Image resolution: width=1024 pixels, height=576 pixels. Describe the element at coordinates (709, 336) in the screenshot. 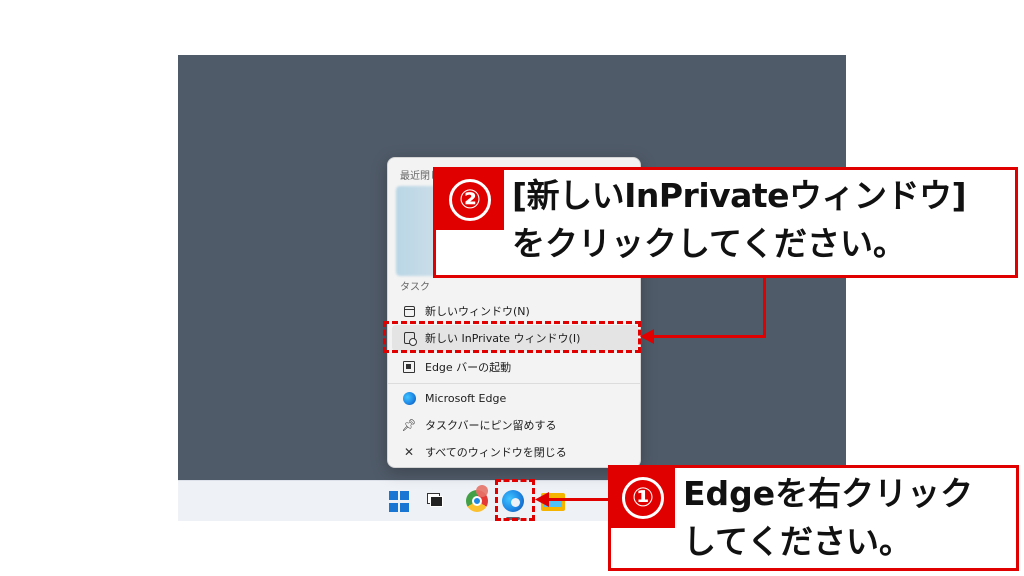

I see `callout-2-connector-horizontal` at that location.